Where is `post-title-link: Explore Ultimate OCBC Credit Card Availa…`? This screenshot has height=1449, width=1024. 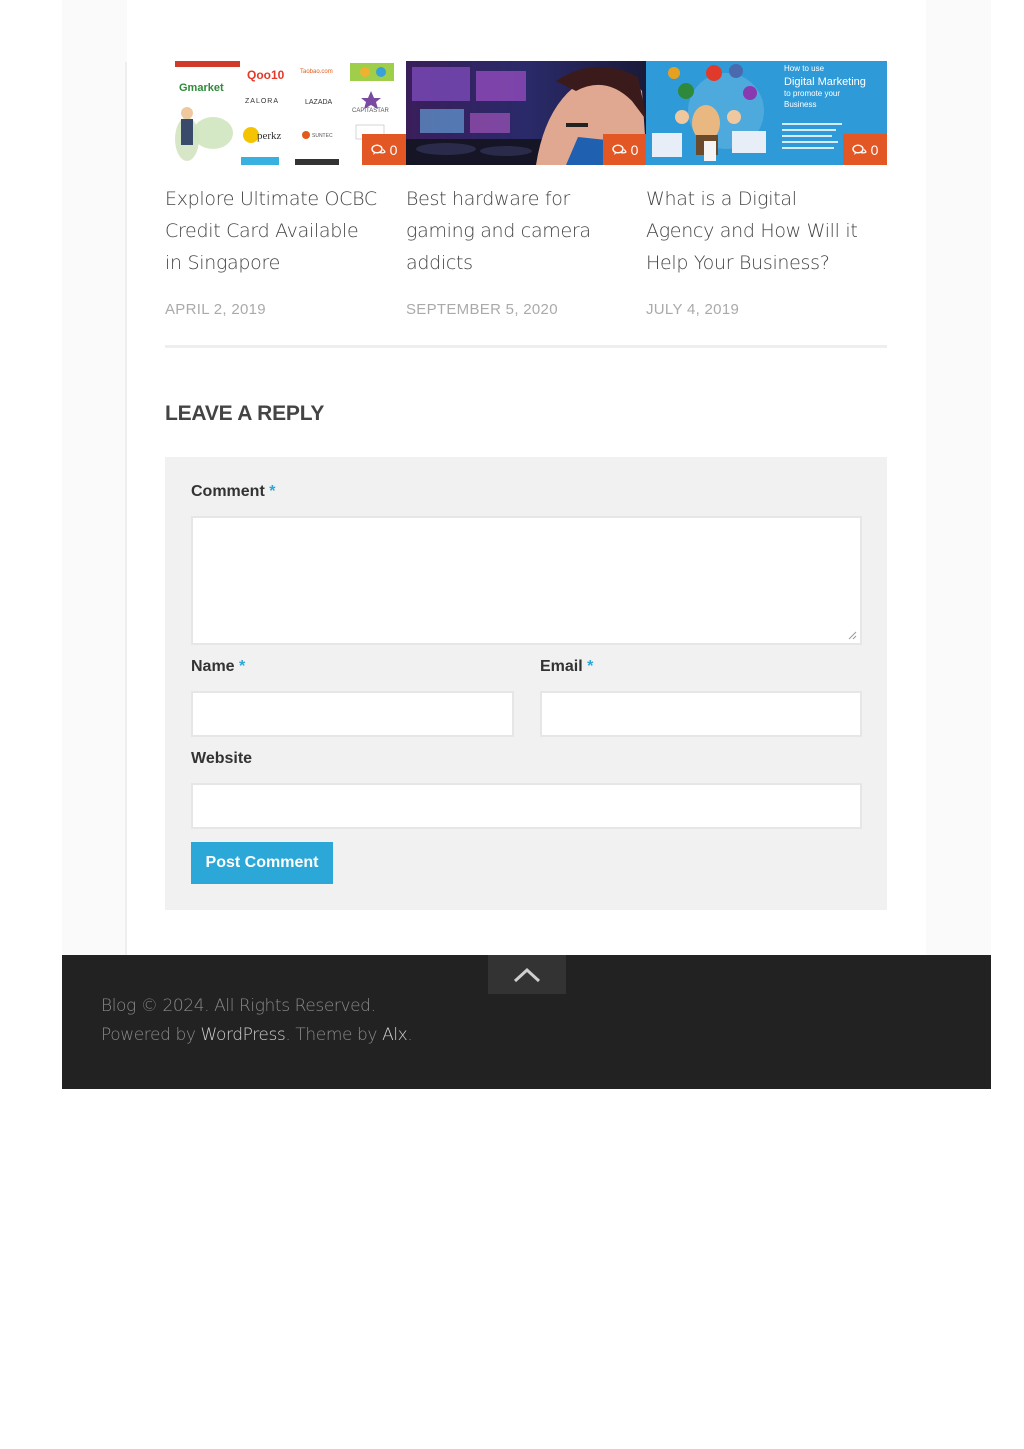 post-title-link: Explore Ultimate OCBC Credit Card Availa… is located at coordinates (272, 231).